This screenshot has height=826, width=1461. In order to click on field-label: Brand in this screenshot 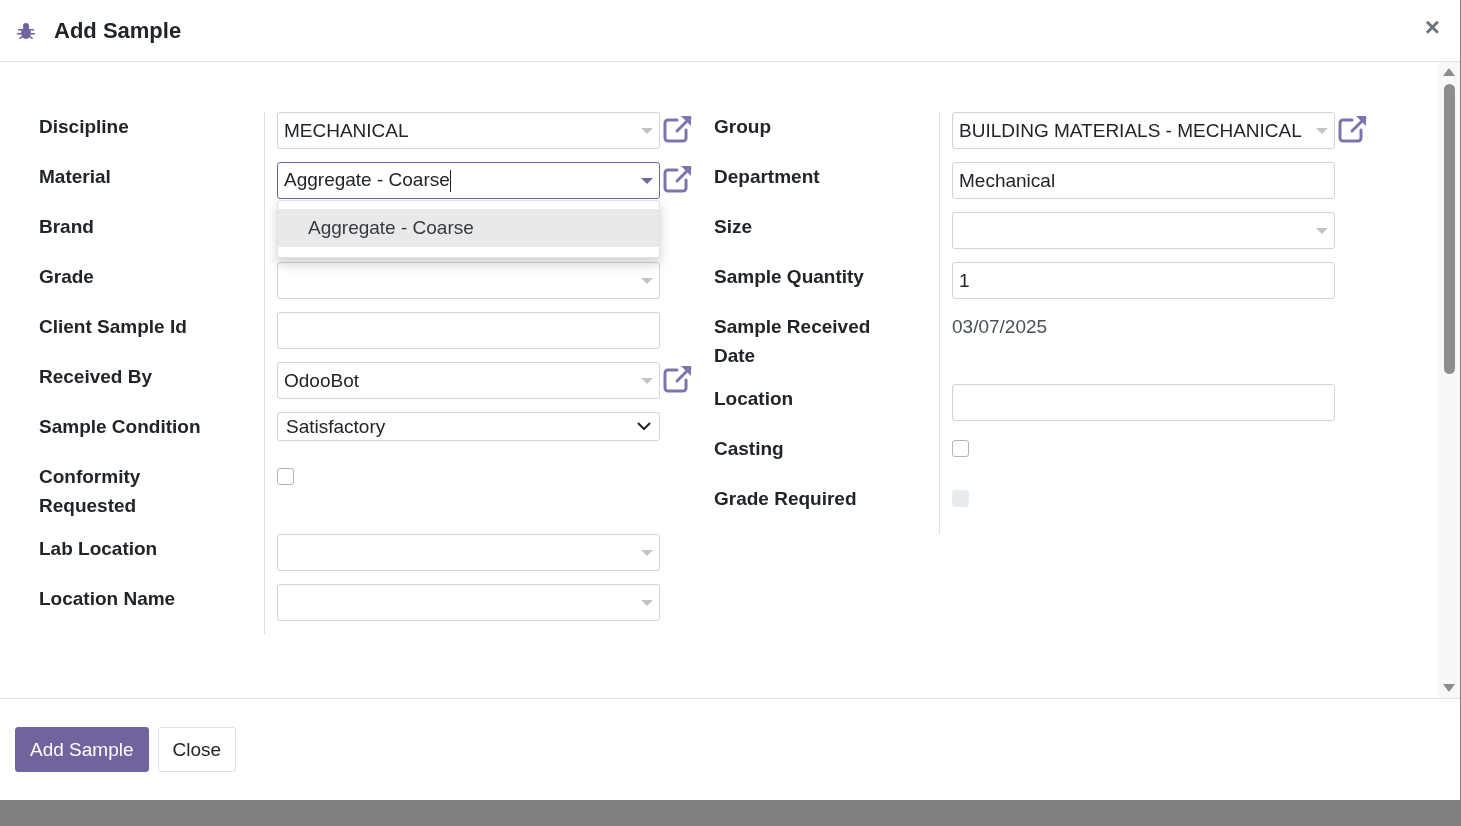, I will do `click(67, 227)`.